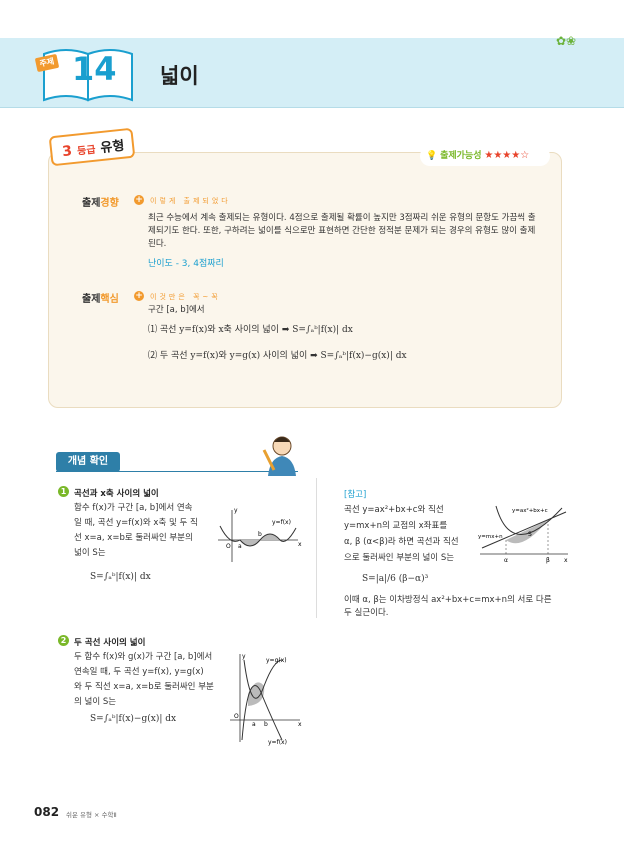 This screenshot has height=851, width=624. Describe the element at coordinates (240, 546) in the screenshot. I see `s1-a: a` at that location.